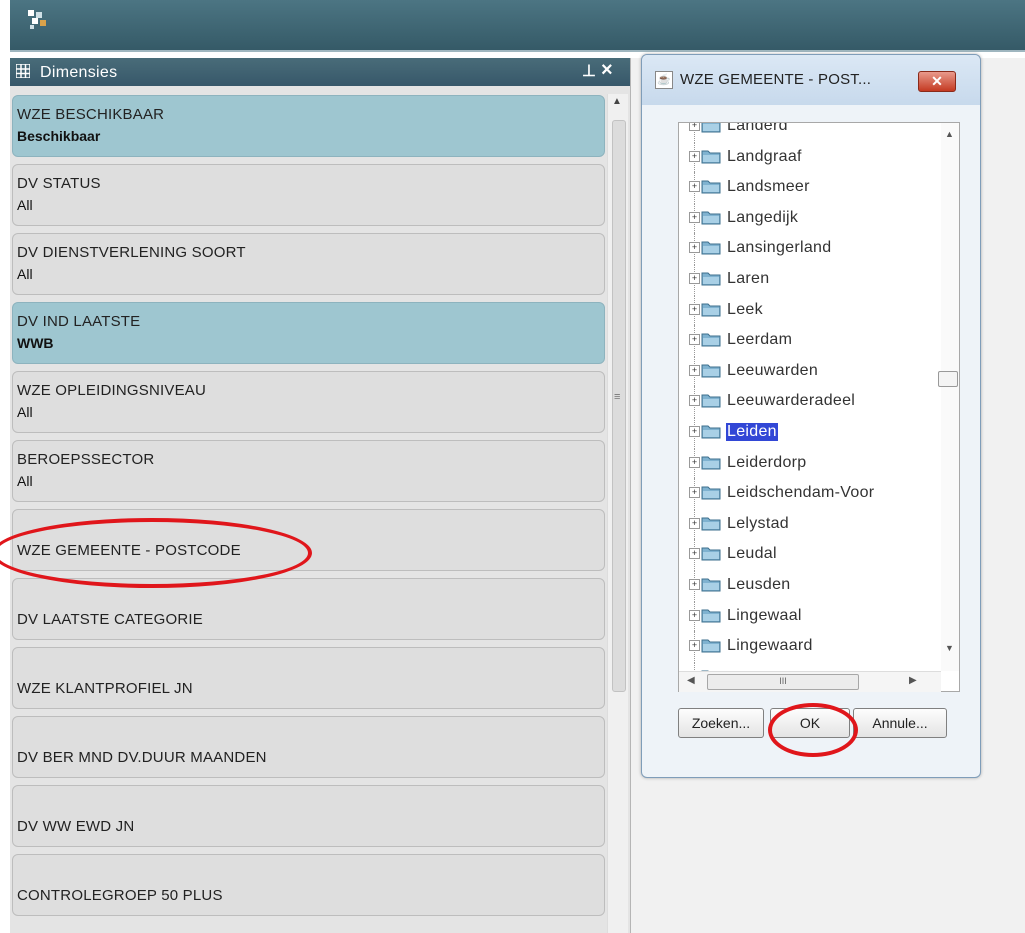 The image size is (1025, 933). What do you see at coordinates (948, 397) in the screenshot?
I see `tree-vertical-scrollbar: ▲ ▼` at bounding box center [948, 397].